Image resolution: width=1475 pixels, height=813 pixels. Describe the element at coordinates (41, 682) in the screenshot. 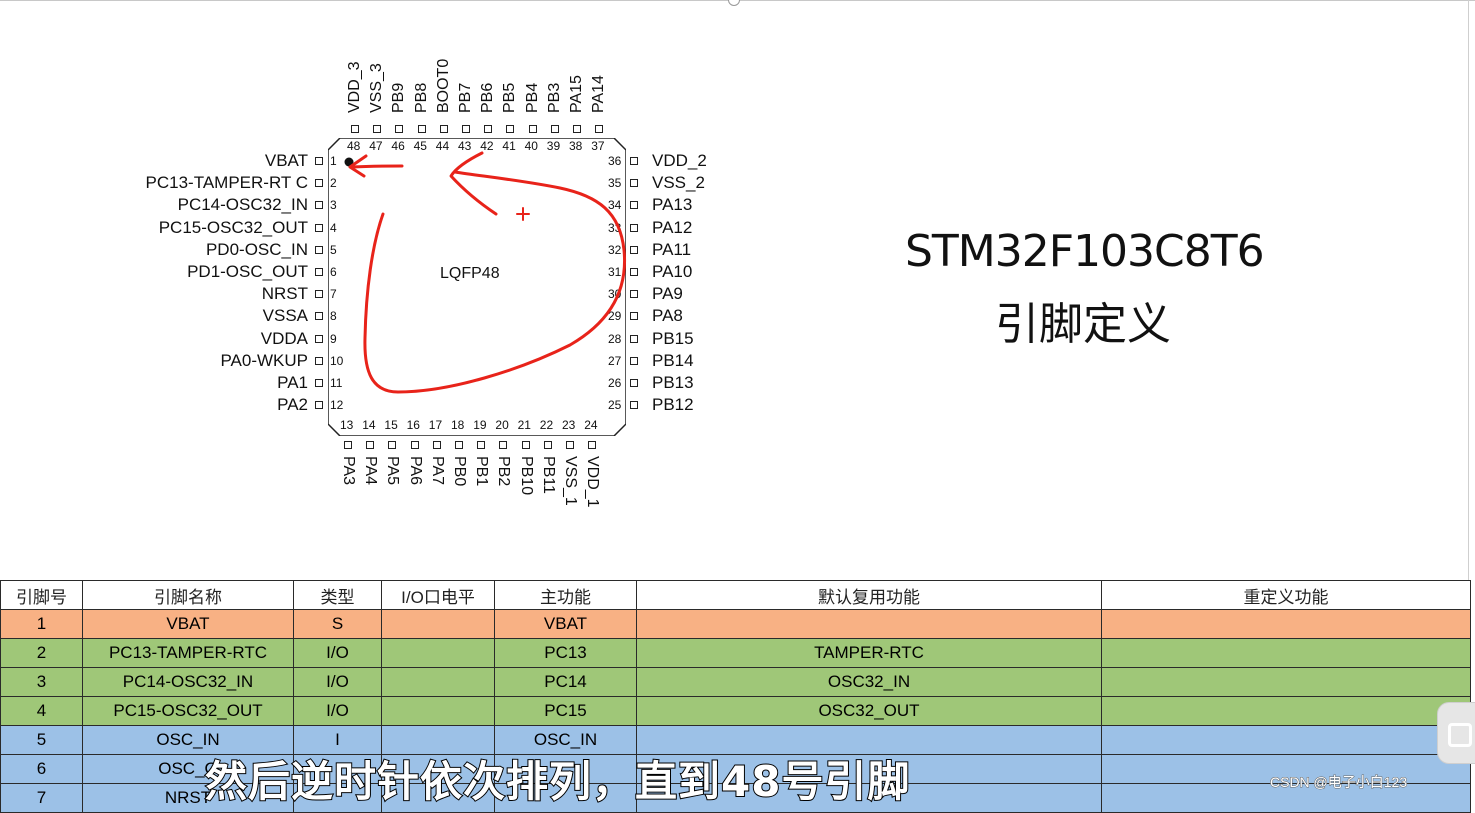

I see `table-cell: 3` at that location.